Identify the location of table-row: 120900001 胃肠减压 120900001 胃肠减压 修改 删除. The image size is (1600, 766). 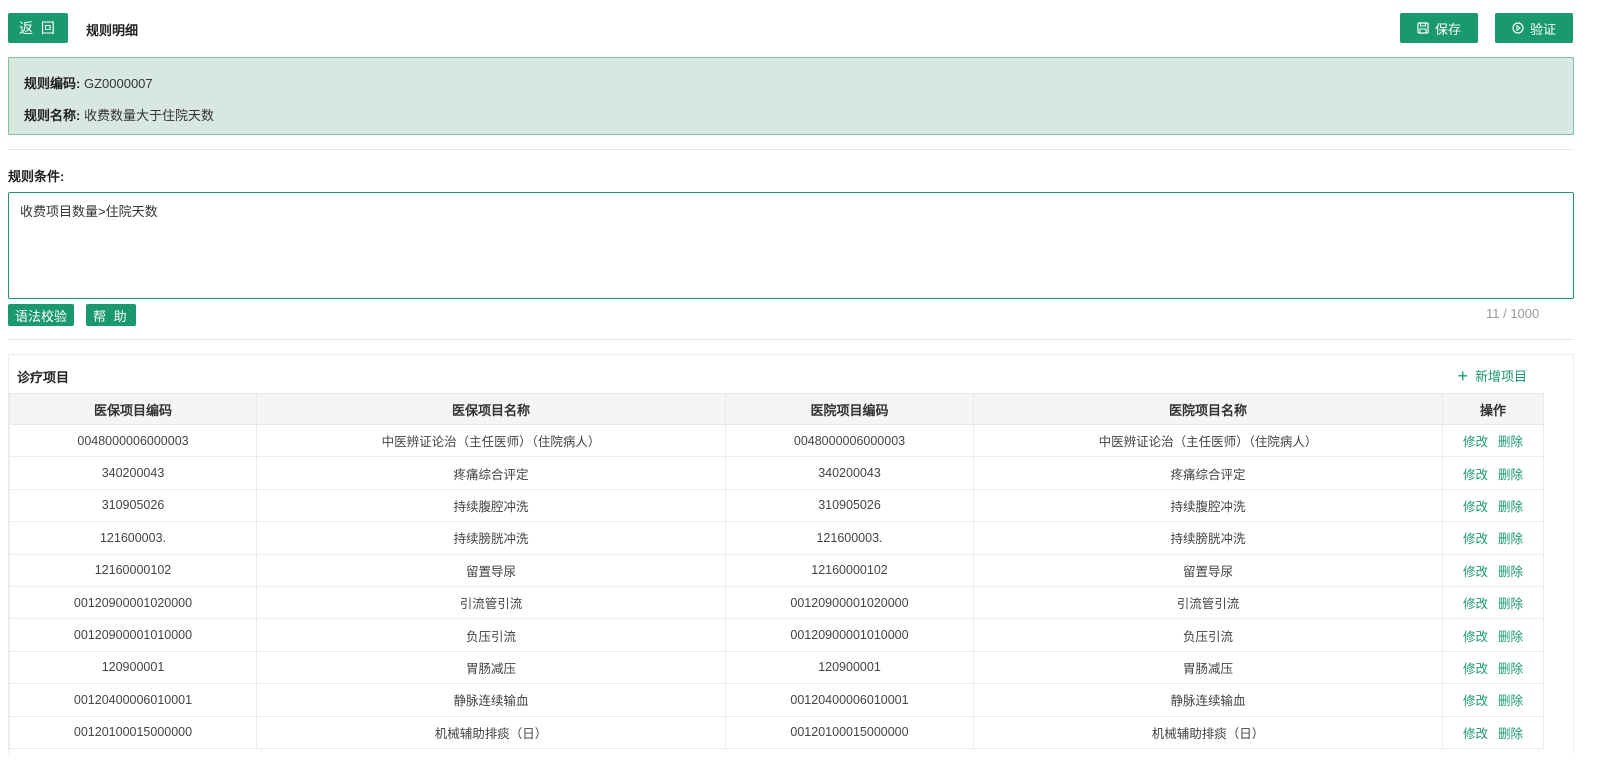
(776, 668).